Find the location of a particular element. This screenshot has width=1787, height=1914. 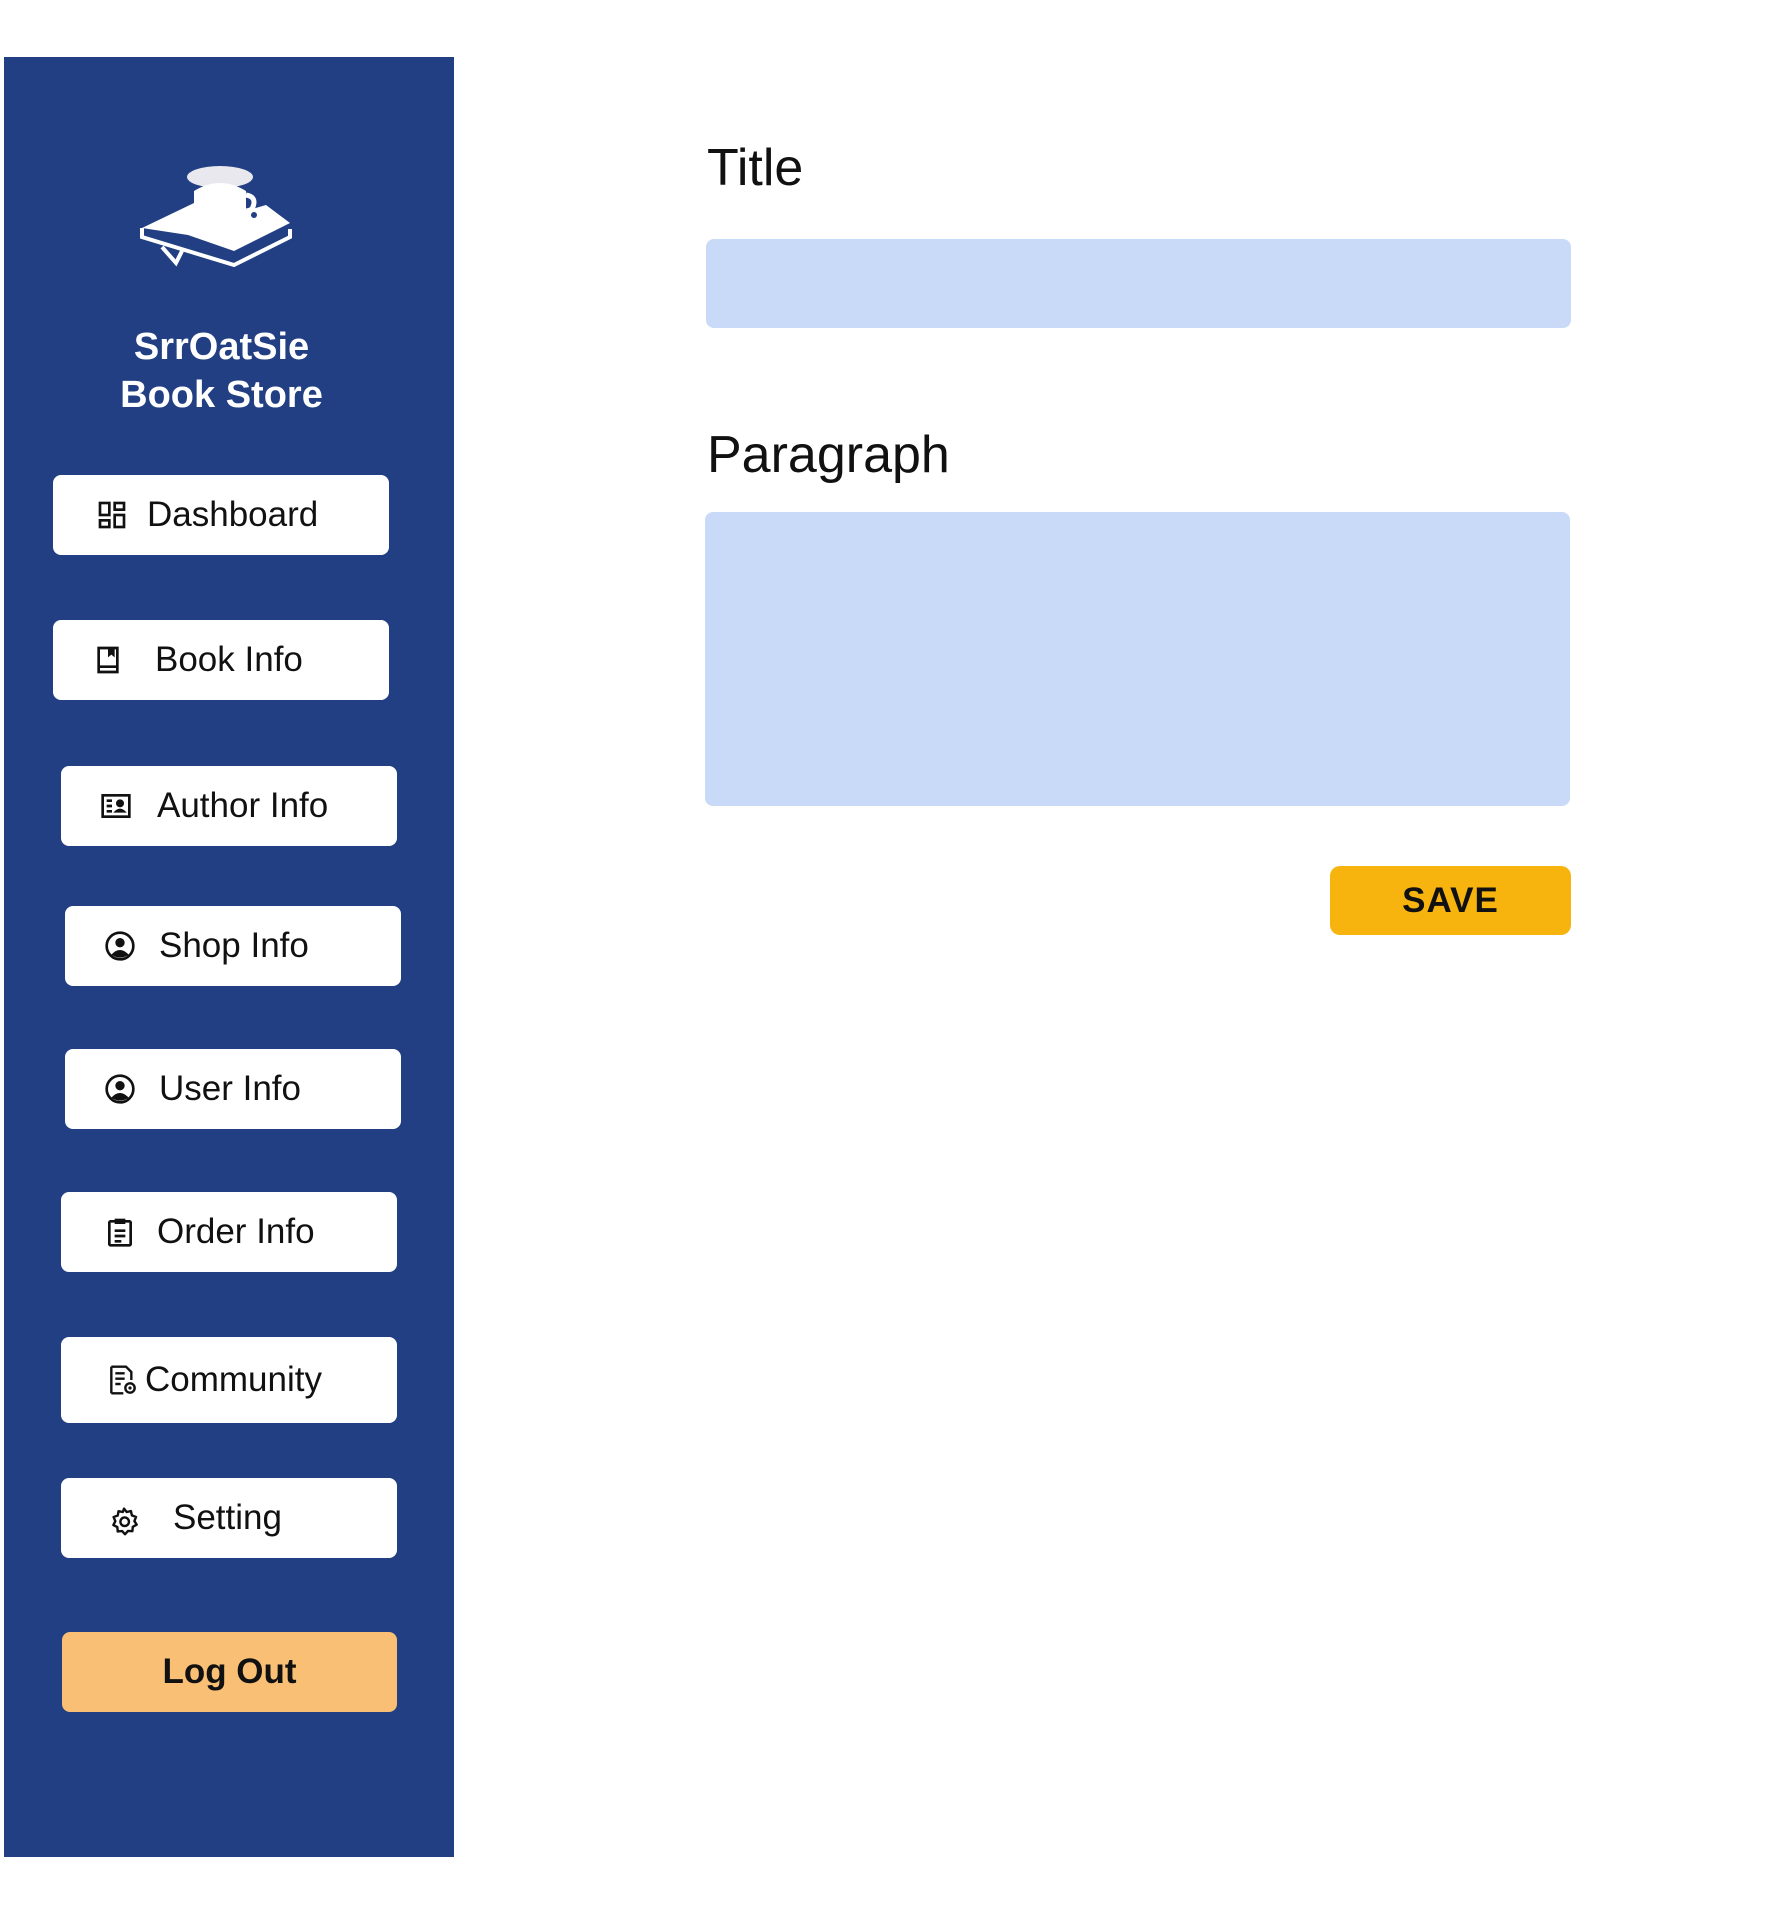

sidebar-item-label: Dashboard is located at coordinates (233, 514).